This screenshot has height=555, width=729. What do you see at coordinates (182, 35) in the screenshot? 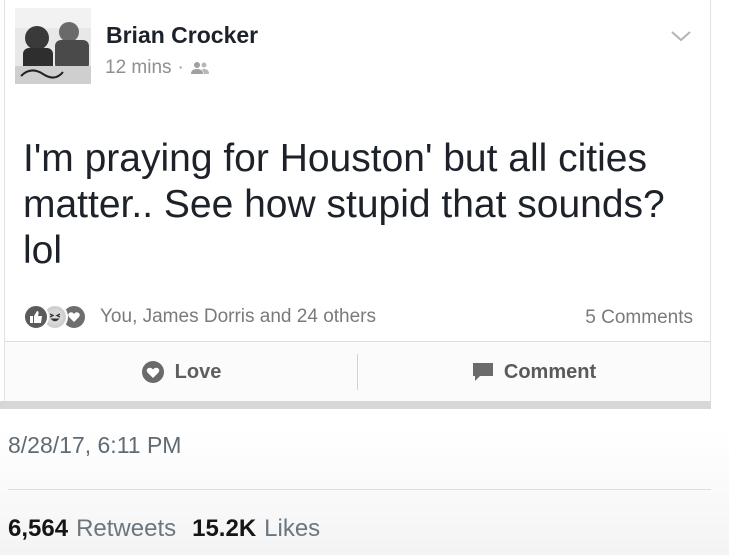
I see `author-name: Brian Crocker` at bounding box center [182, 35].